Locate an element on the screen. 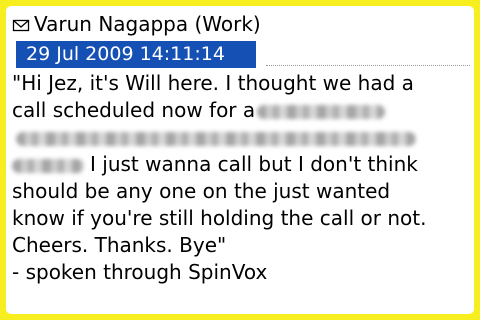 This screenshot has height=320, width=480. message-line: call scheduled now for a is located at coordinates (243, 110).